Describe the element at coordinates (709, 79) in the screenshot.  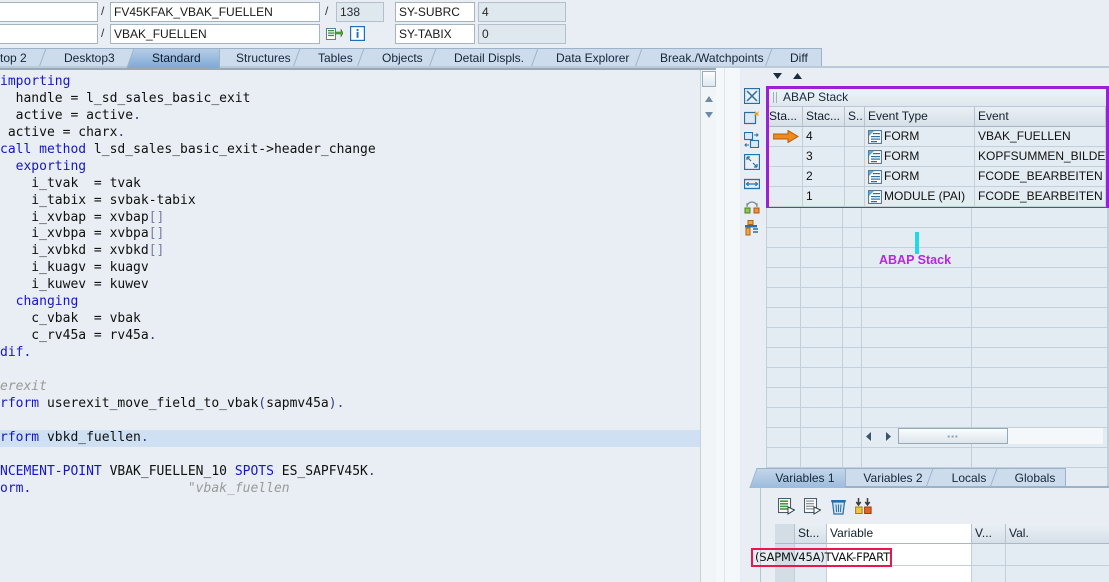
I see `code-scrollbar-thumb` at that location.